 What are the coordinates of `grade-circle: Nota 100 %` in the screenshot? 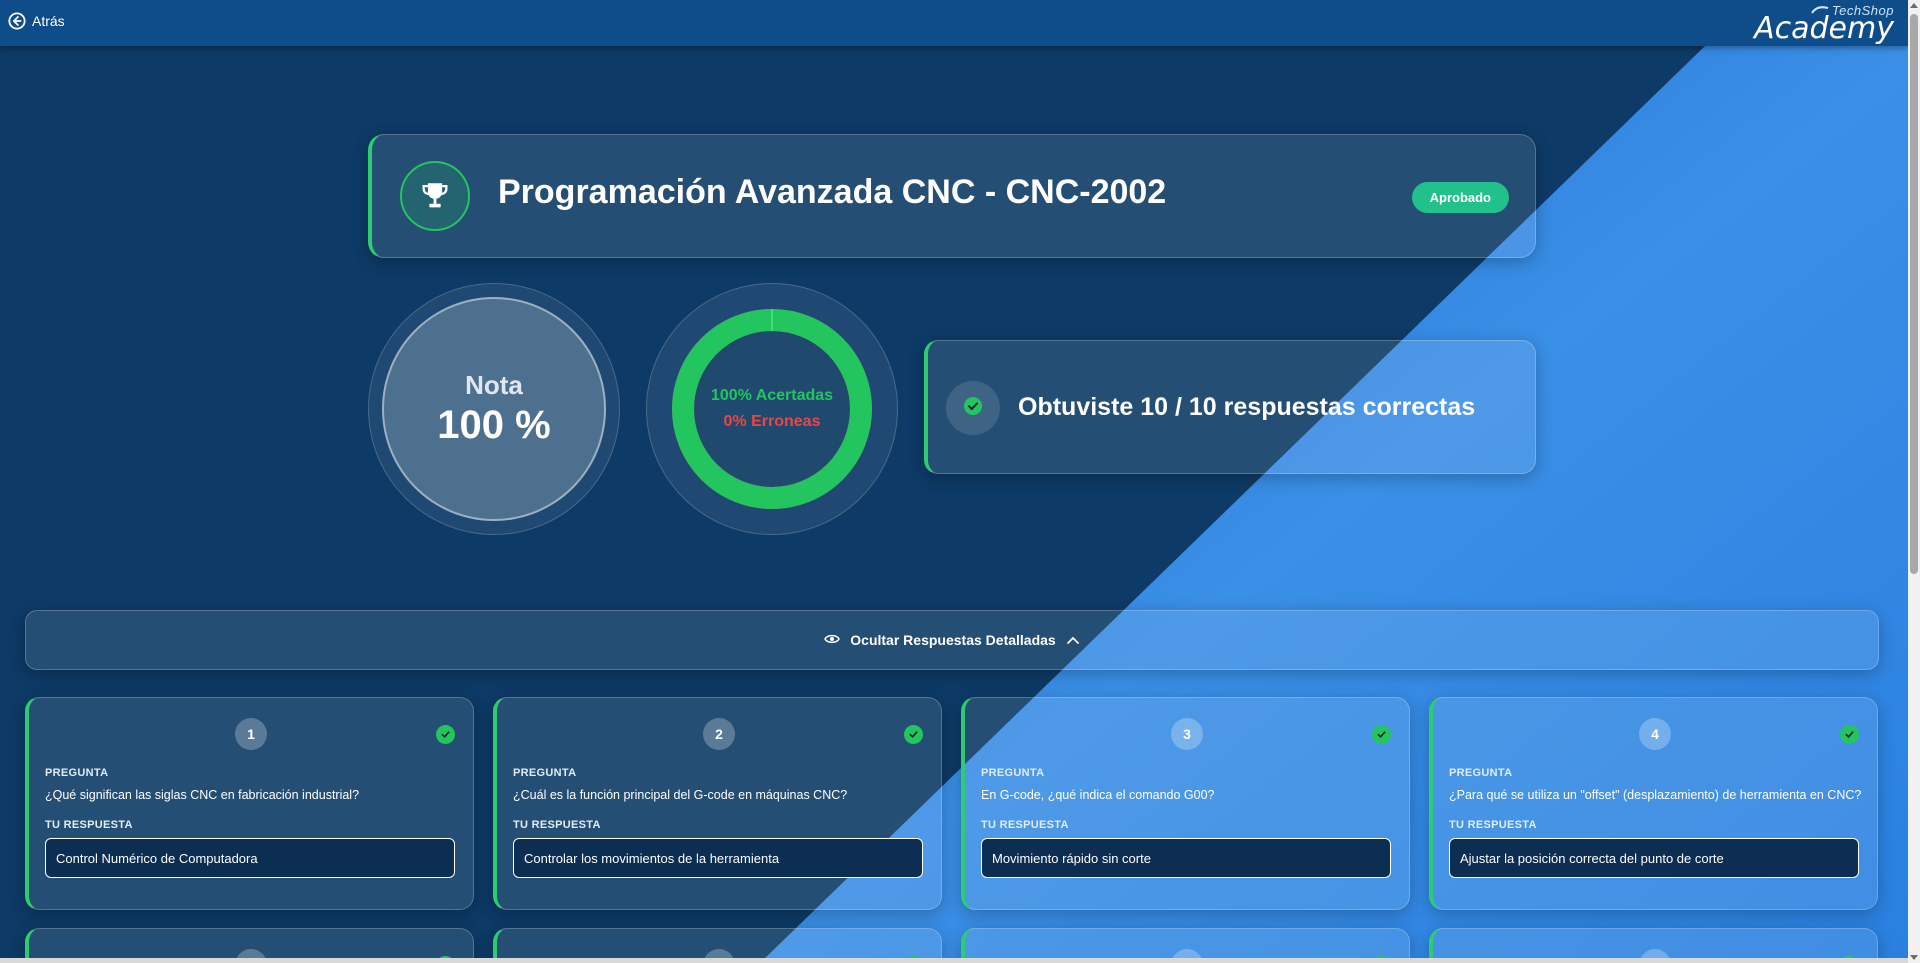 It's located at (494, 409).